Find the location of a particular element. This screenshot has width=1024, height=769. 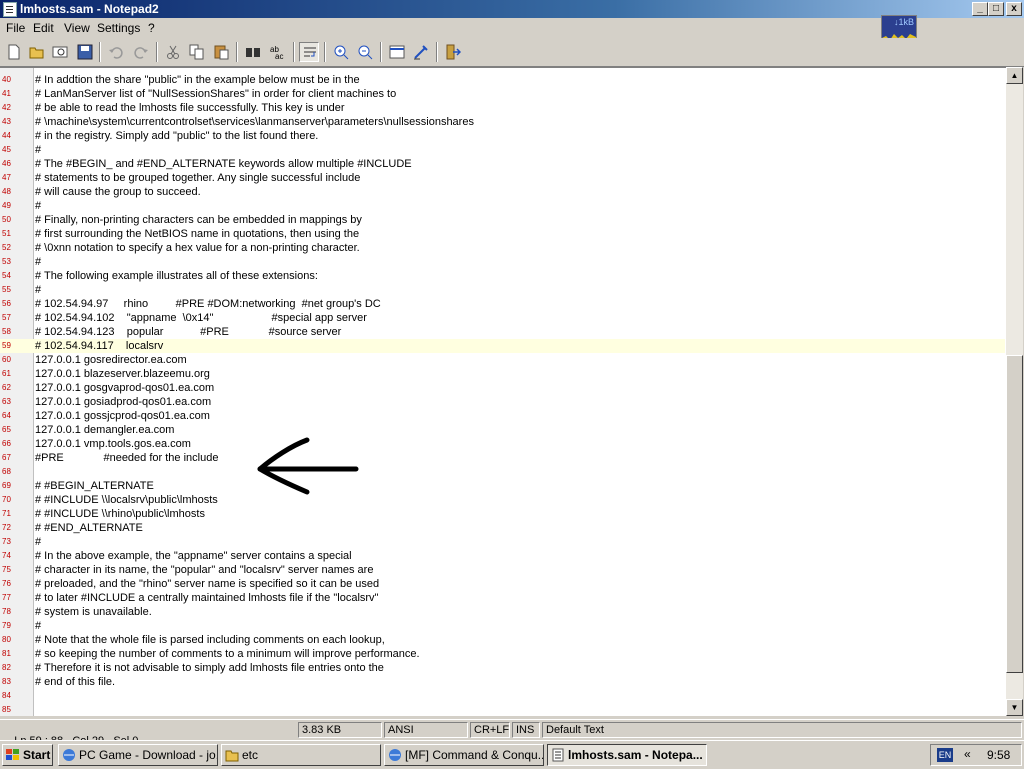

editor-line: 68 is located at coordinates (502, 472).